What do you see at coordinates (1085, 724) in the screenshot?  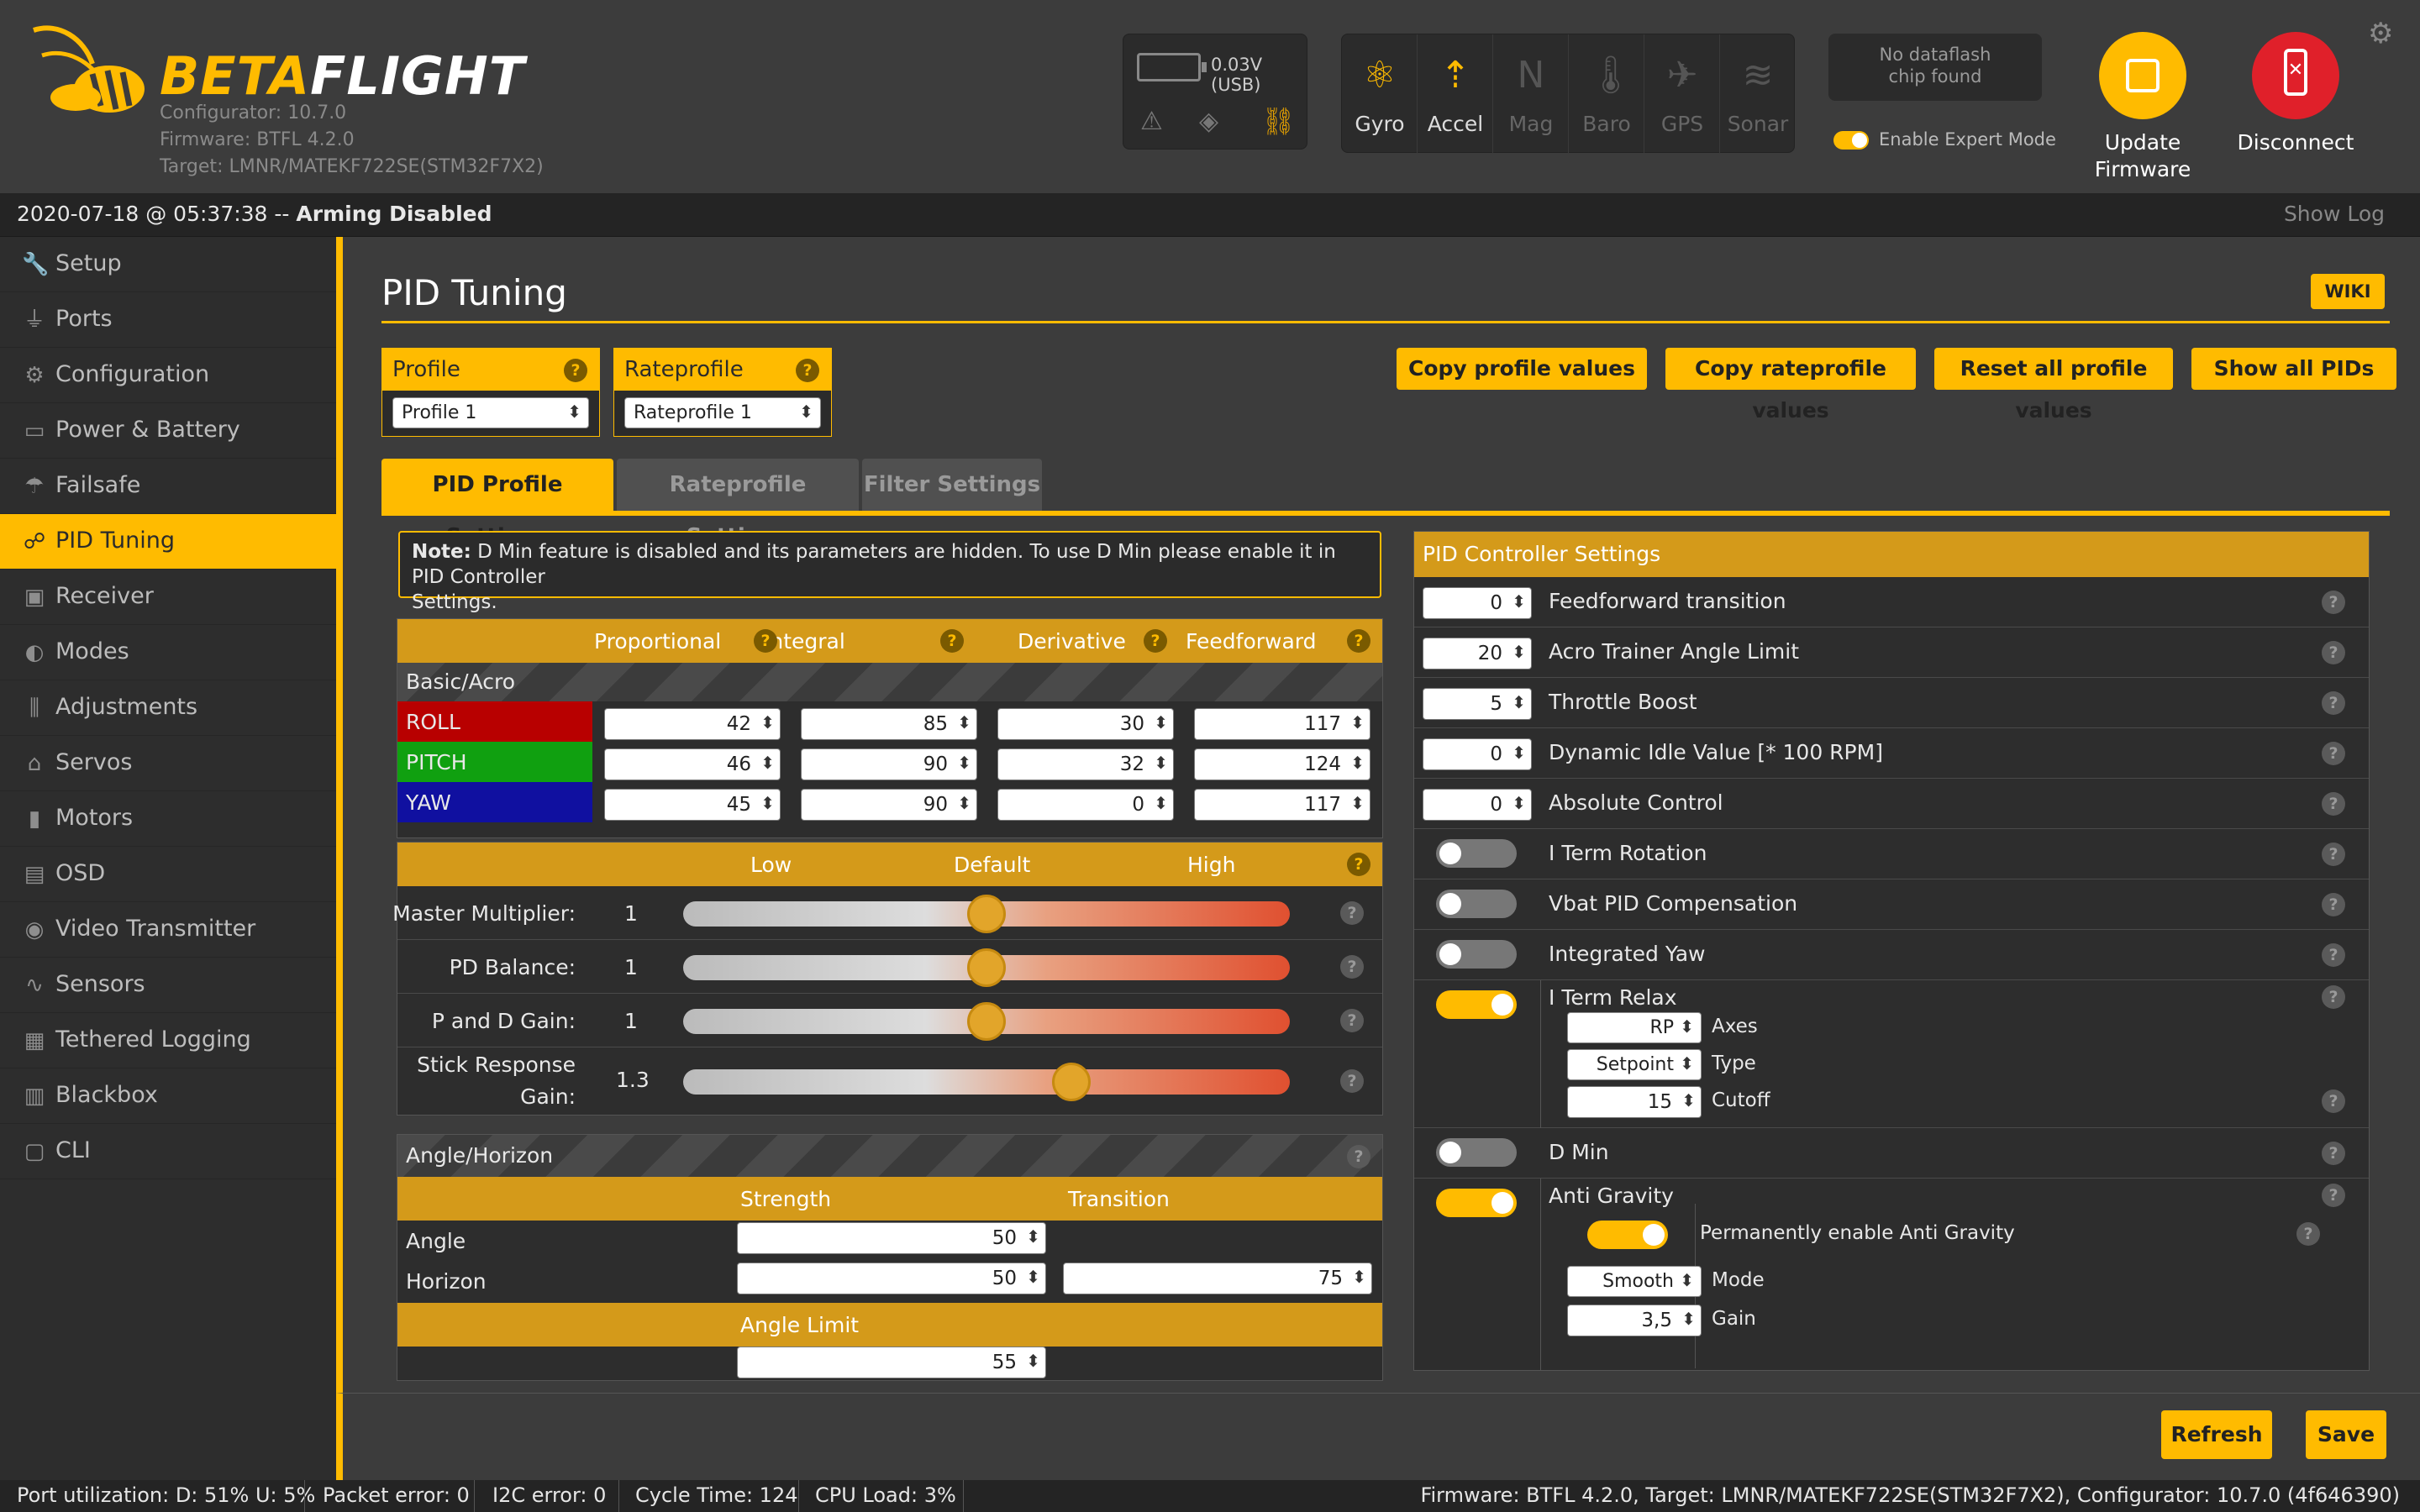 I see `roll-d-input: 30` at bounding box center [1085, 724].